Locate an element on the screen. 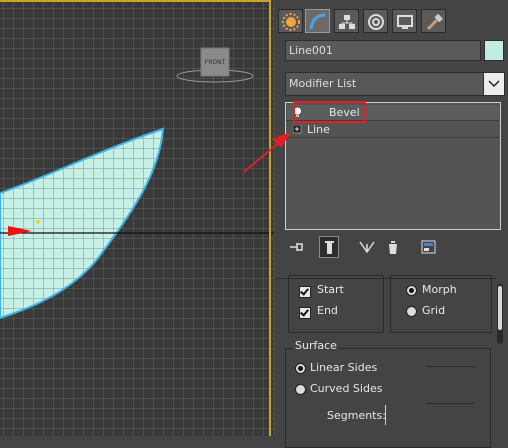  bevel-highlight-box is located at coordinates (329, 112).